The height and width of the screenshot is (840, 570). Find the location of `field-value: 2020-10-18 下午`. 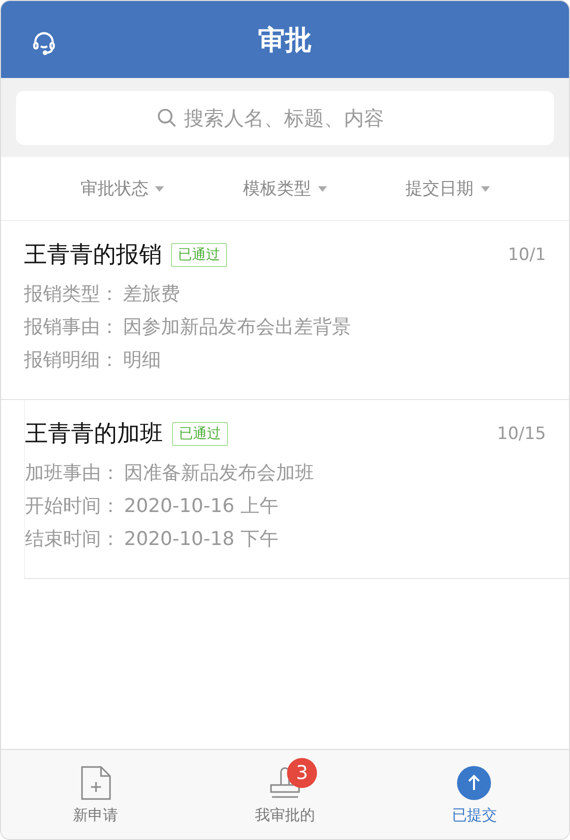

field-value: 2020-10-18 下午 is located at coordinates (201, 539).